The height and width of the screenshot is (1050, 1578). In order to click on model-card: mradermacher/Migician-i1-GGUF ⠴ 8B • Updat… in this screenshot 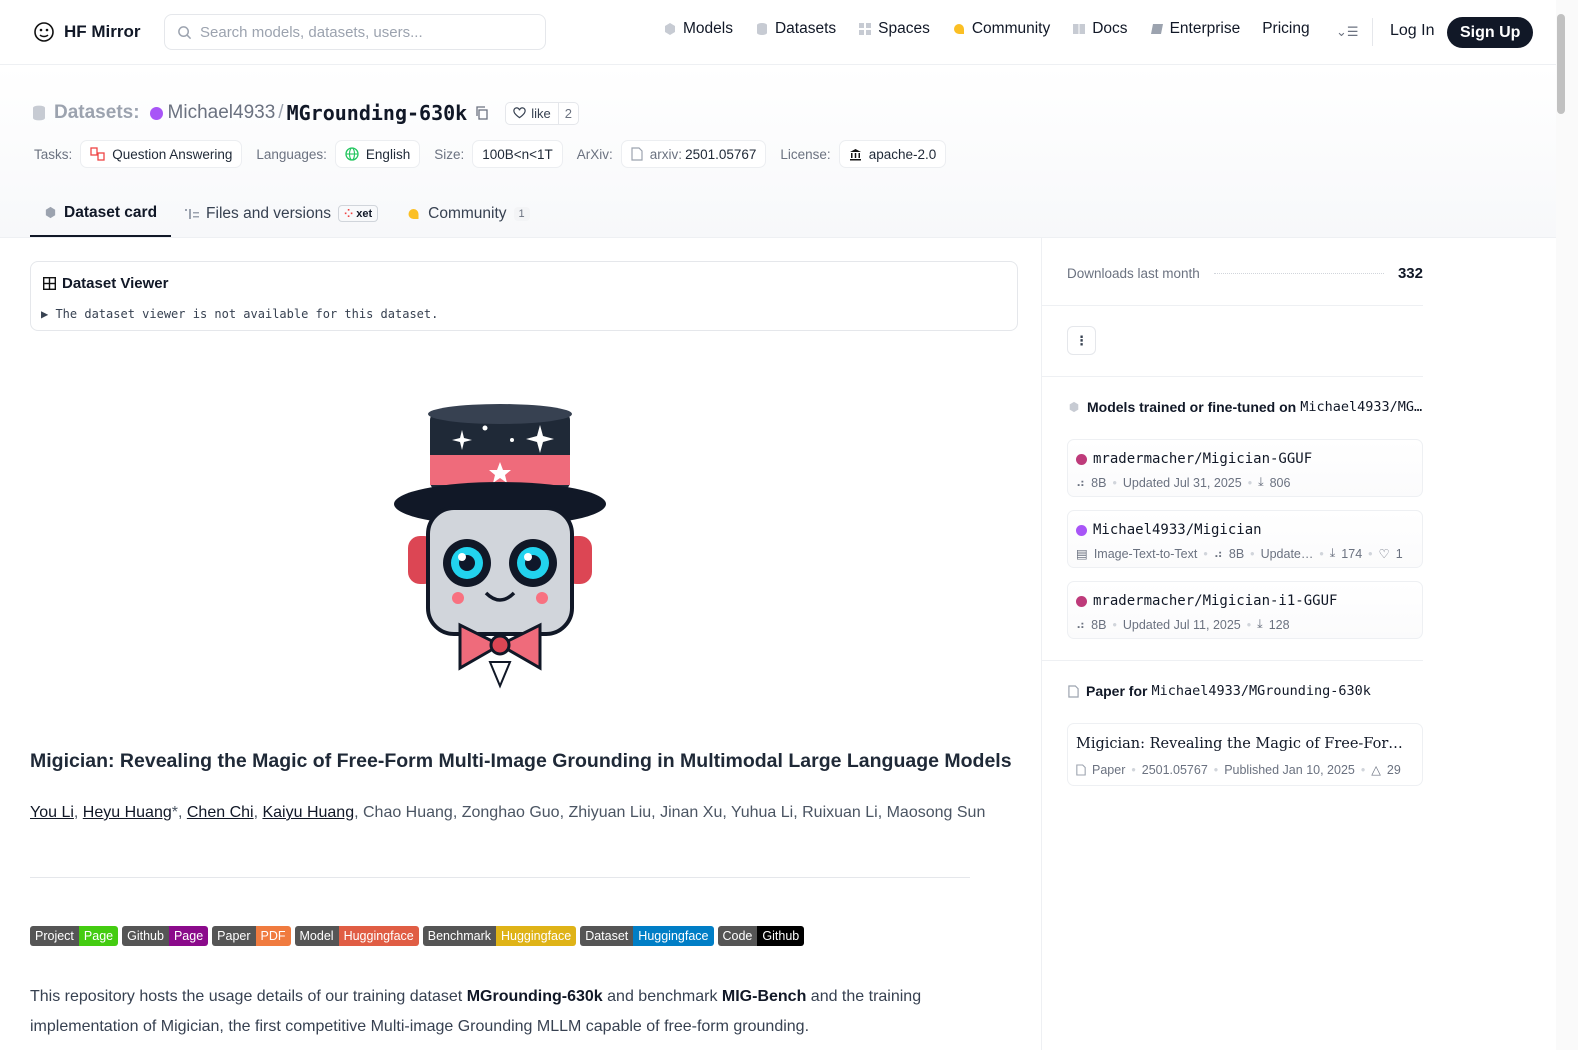, I will do `click(1245, 610)`.